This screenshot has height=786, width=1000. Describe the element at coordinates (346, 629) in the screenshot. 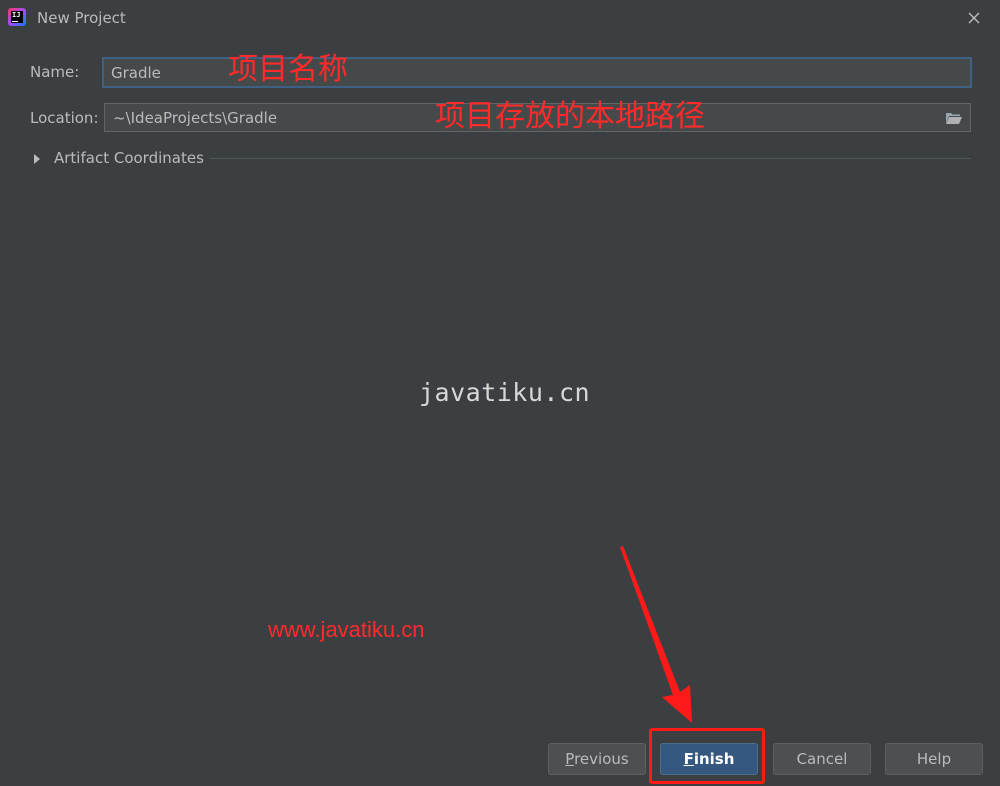

I see `annotation-url: www.javatiku.cn` at that location.